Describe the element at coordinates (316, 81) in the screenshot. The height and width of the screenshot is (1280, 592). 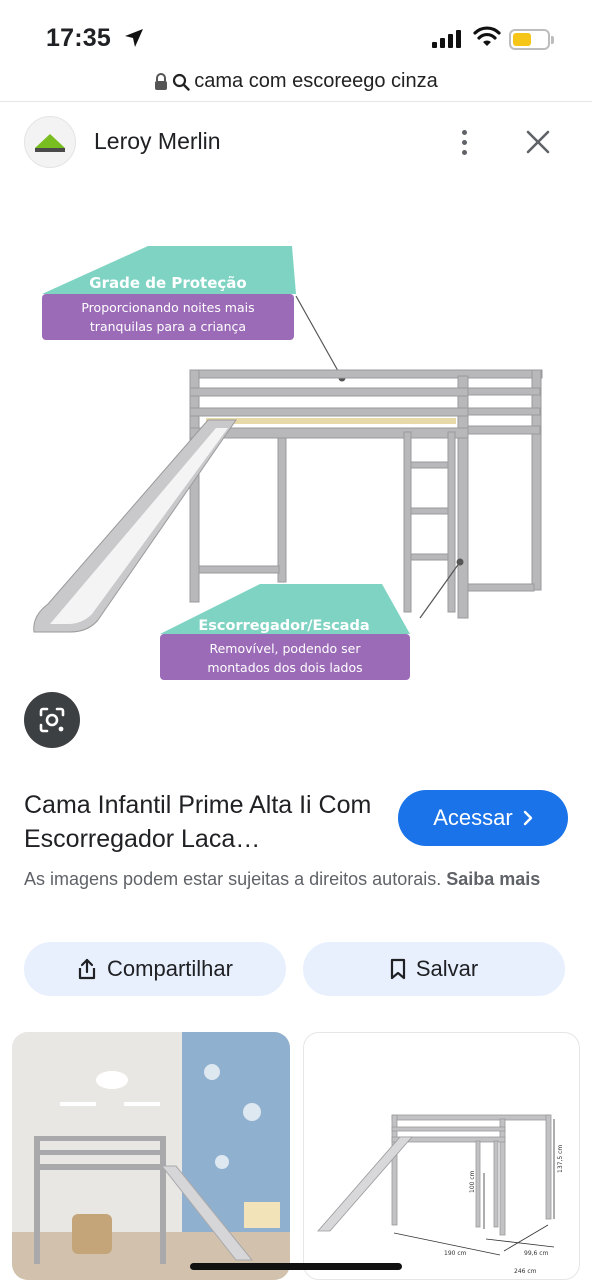
I see `url-bar-query: cama com escoreego cinza` at that location.